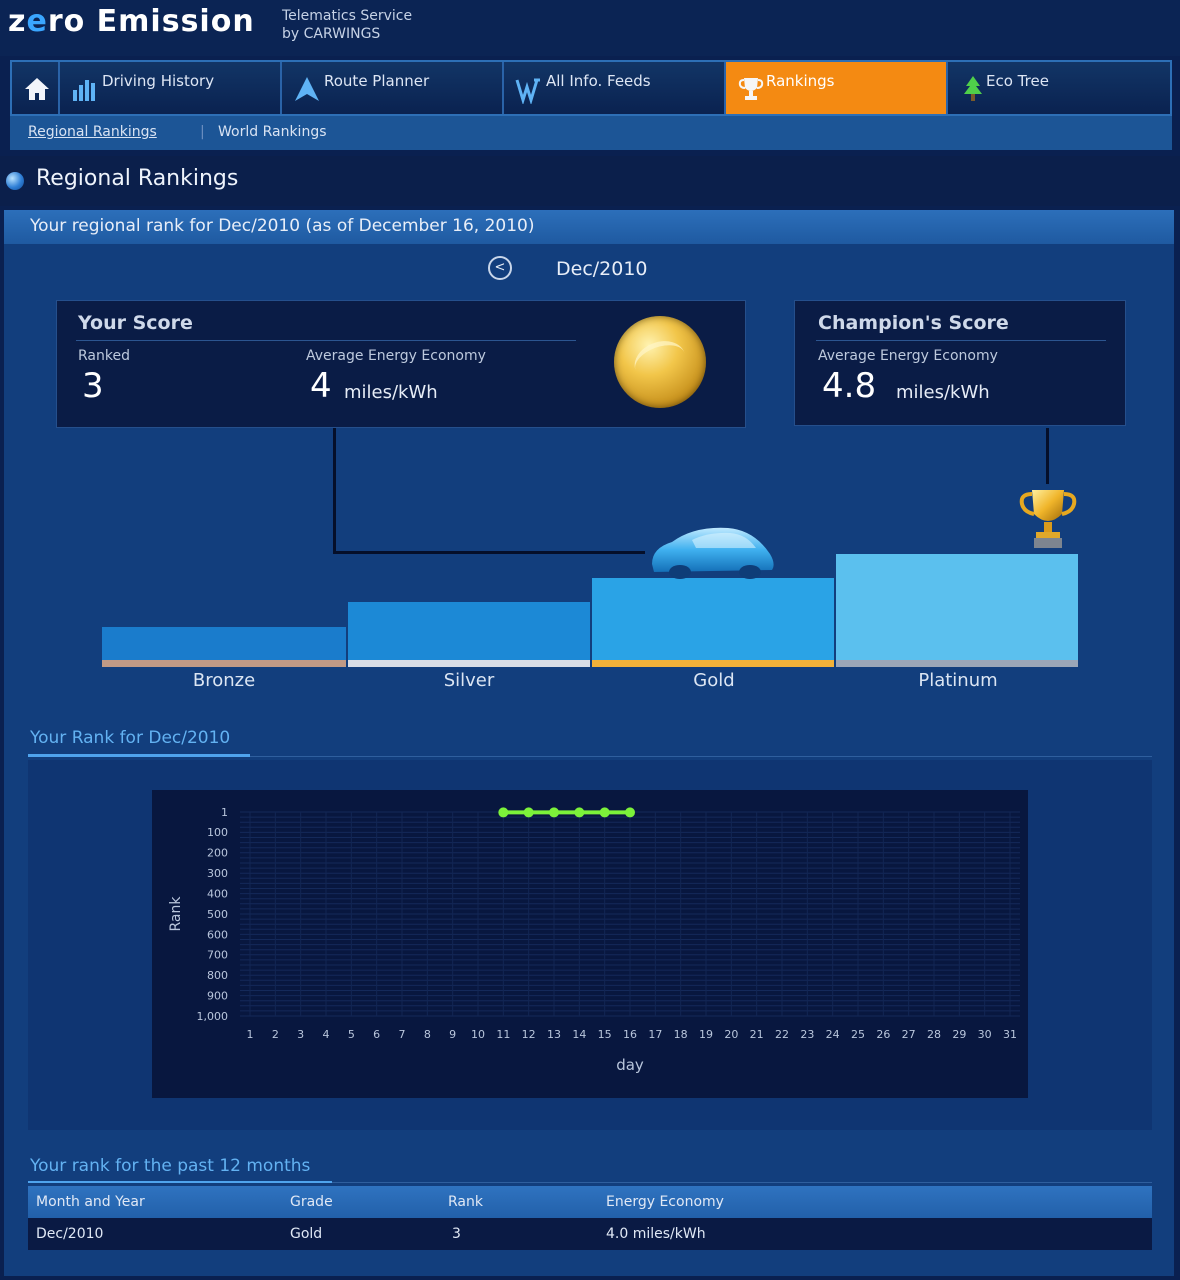 Image resolution: width=1180 pixels, height=1280 pixels. Describe the element at coordinates (713, 553) in the screenshot. I see `car-icon` at that location.